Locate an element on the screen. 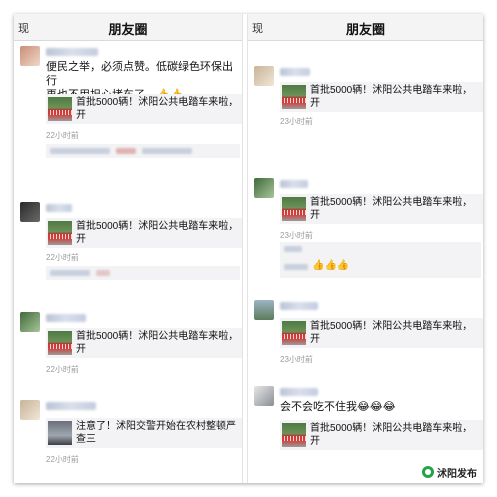 This screenshot has height=497, width=497. moment-post: 注意了！沭阳交警开始在农村整顿严查三 动三、四轮车 22小时前 is located at coordinates (128, 439).